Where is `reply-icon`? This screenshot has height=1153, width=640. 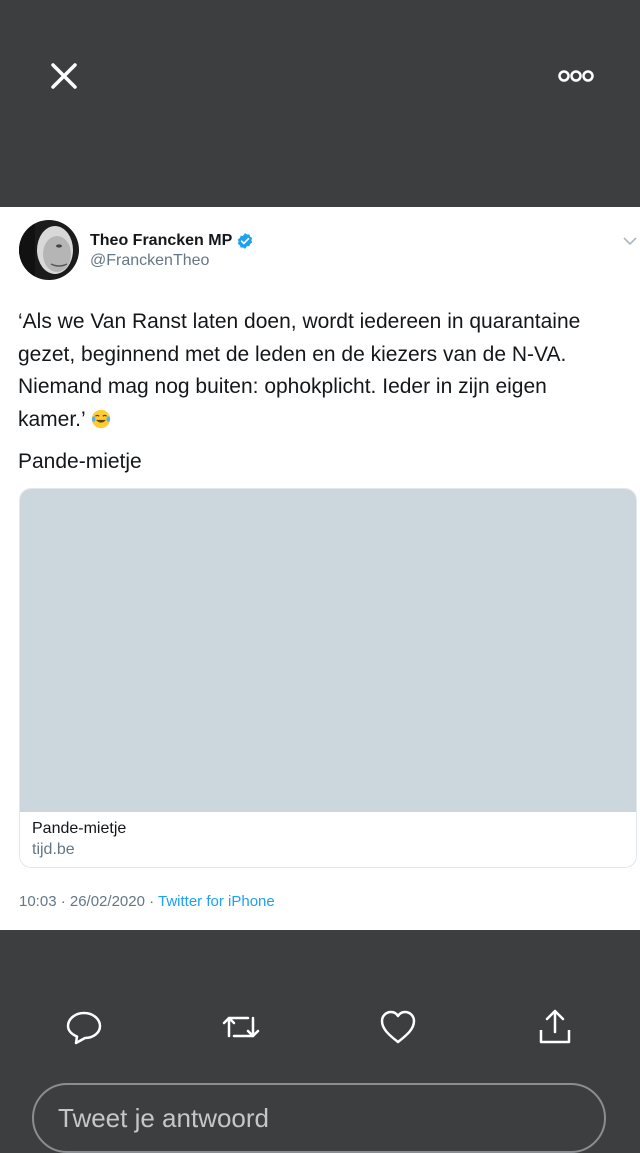 reply-icon is located at coordinates (84, 1028).